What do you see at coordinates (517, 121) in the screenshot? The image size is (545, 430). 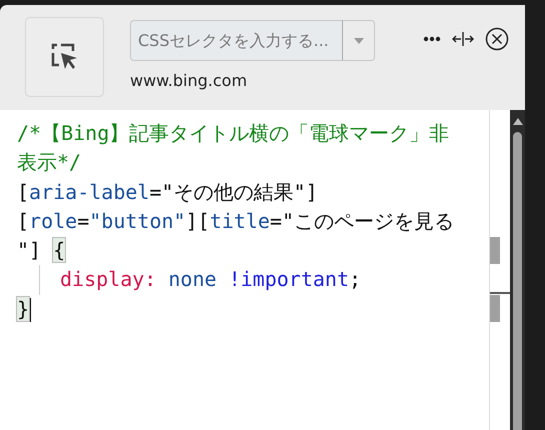 I see `scroll-up-icon` at bounding box center [517, 121].